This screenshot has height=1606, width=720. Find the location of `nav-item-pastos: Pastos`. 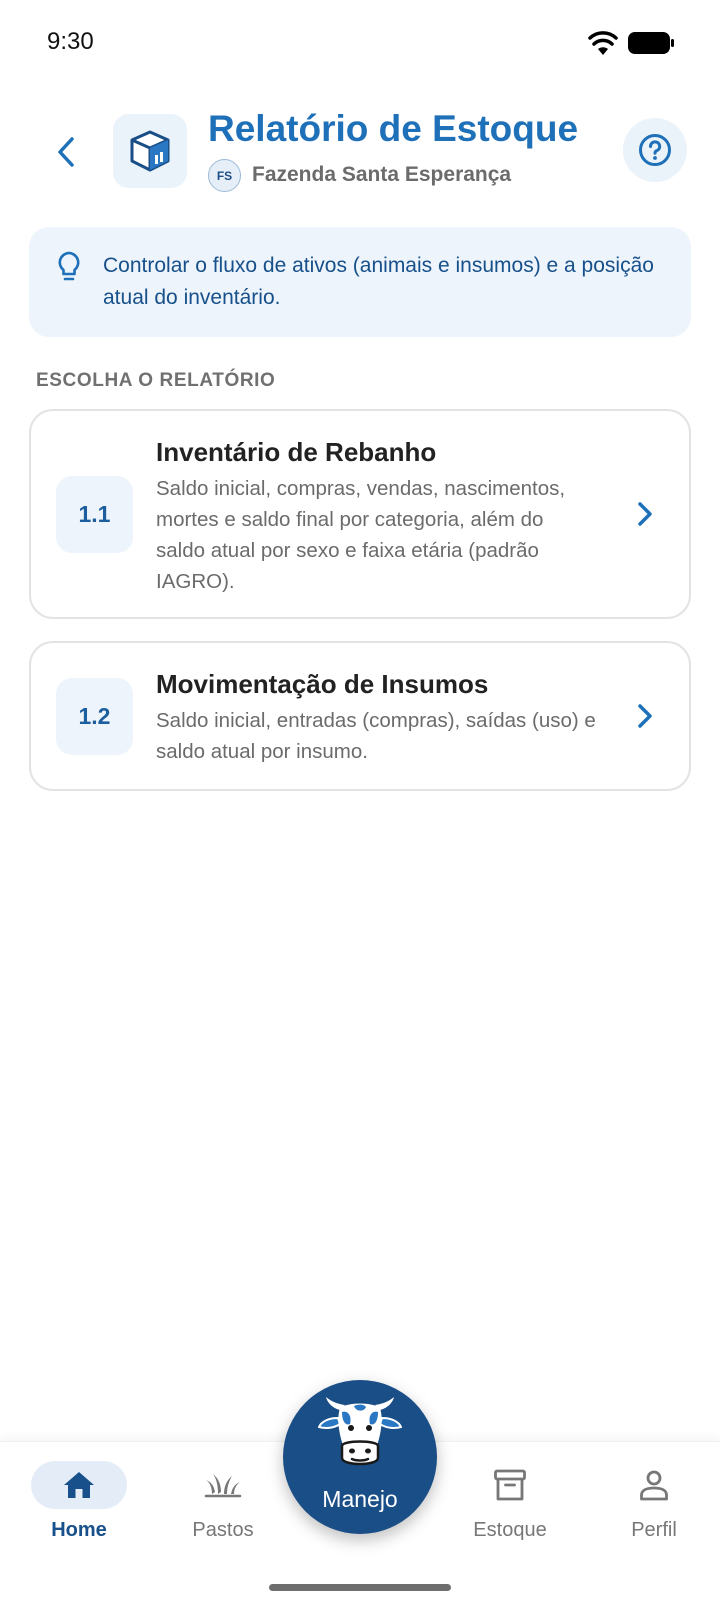

nav-item-pastos: Pastos is located at coordinates (223, 1503).